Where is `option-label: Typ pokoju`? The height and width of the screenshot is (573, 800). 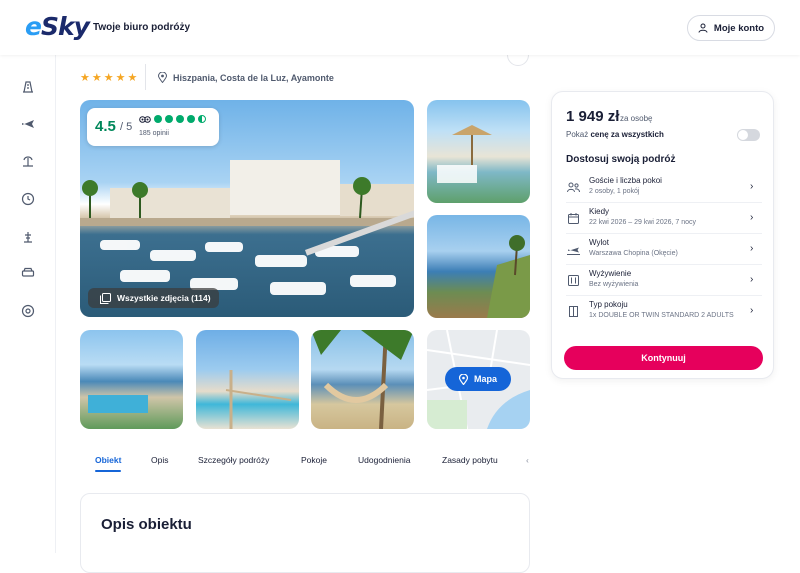 option-label: Typ pokoju is located at coordinates (608, 304).